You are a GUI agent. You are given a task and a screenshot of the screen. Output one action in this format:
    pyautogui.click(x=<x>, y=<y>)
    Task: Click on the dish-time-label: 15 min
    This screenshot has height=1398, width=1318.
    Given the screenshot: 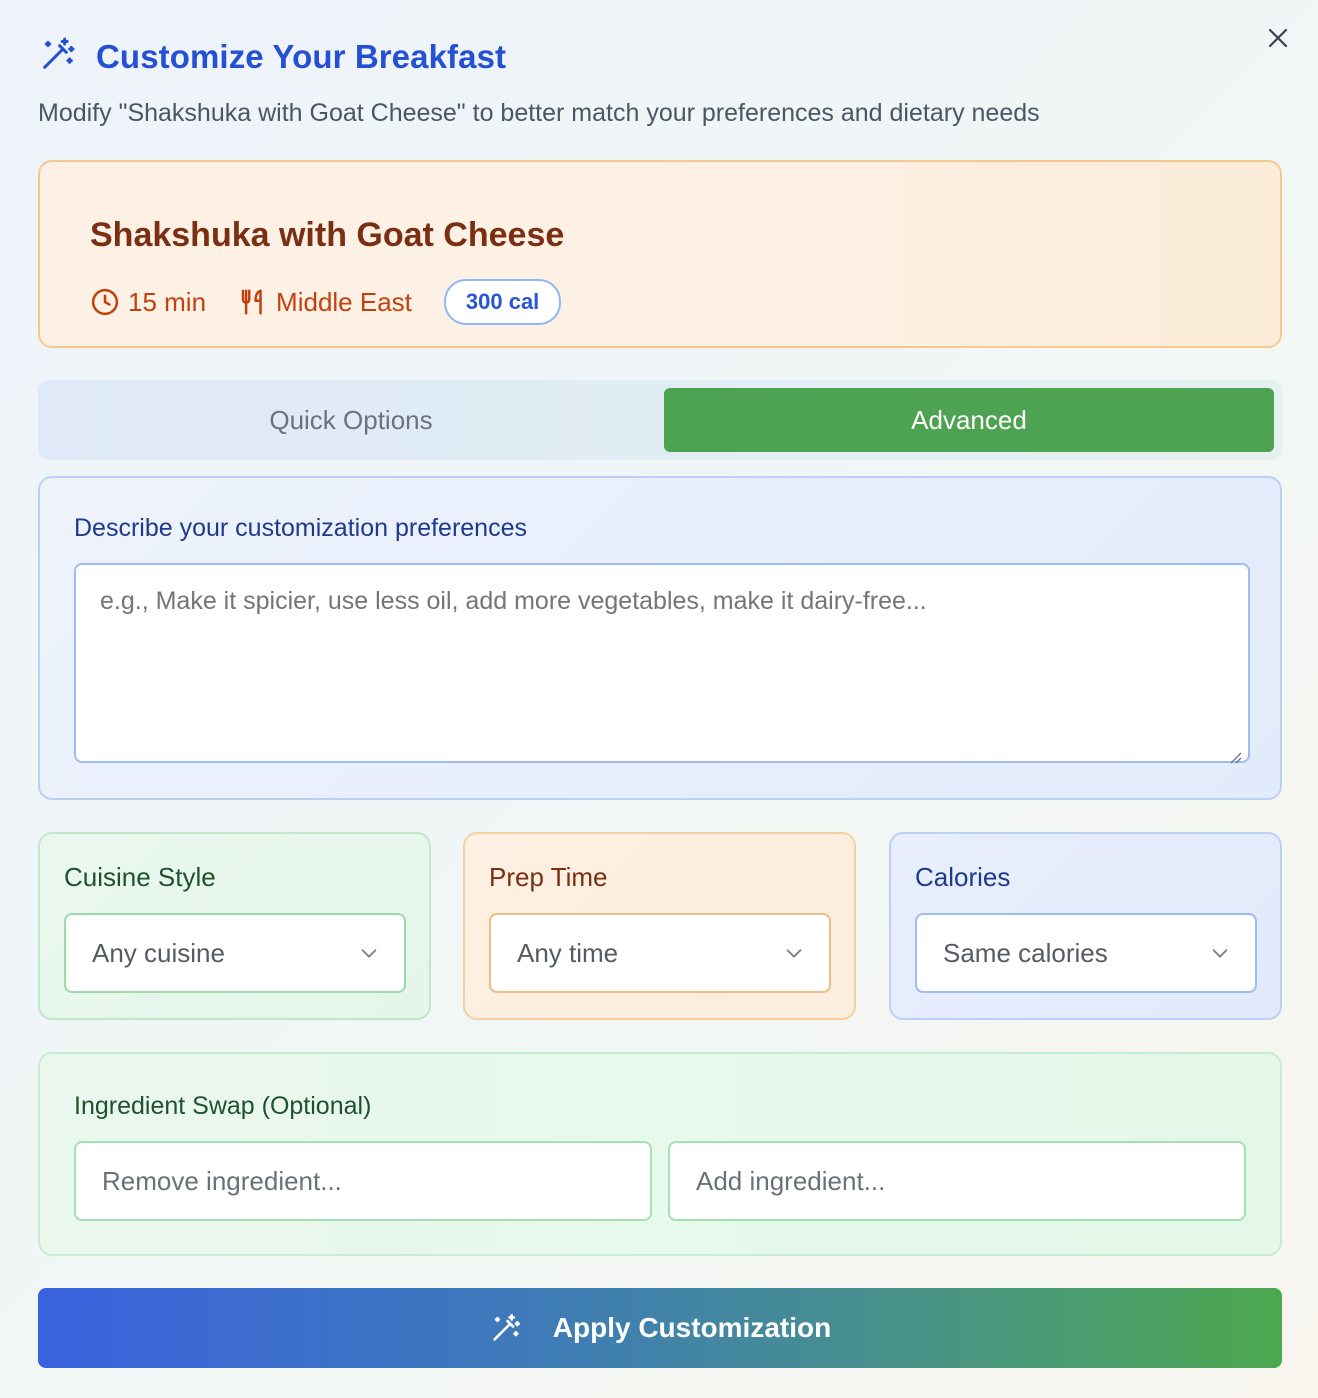 What is the action you would take?
    pyautogui.click(x=167, y=301)
    